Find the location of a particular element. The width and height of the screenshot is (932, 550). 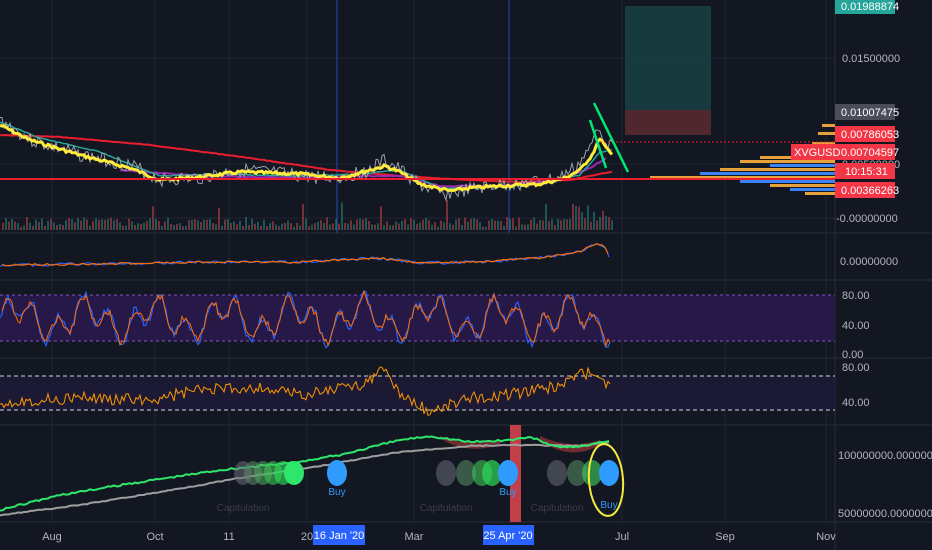

rsi-axis-label: 40.00 is located at coordinates (856, 403).